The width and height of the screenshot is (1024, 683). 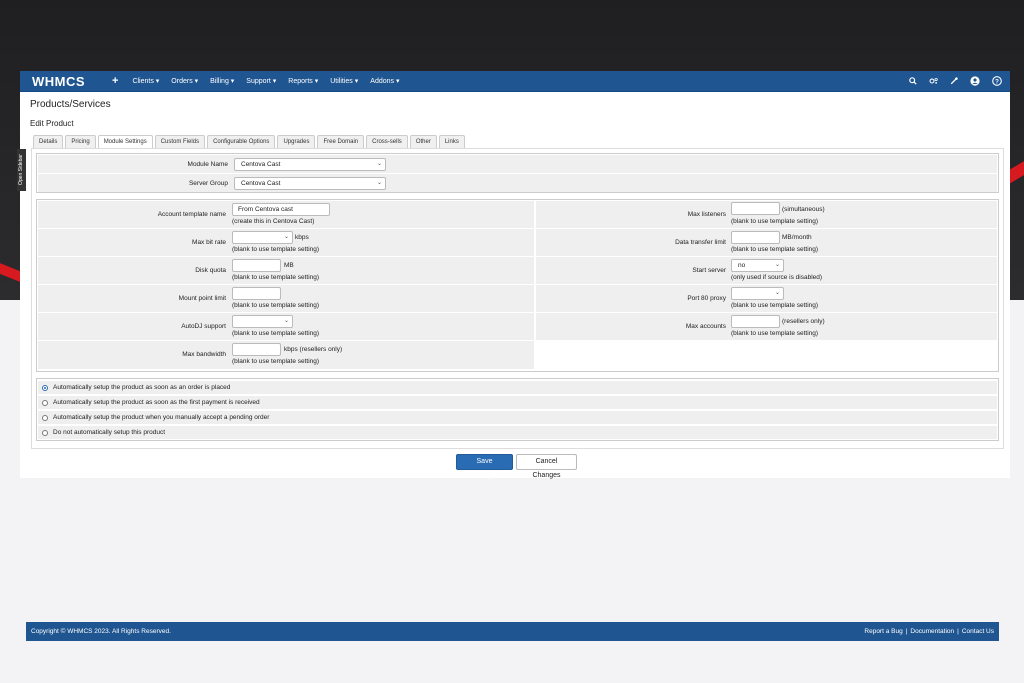 What do you see at coordinates (203, 326) in the screenshot?
I see `autodj-support-label: AutoDJ support` at bounding box center [203, 326].